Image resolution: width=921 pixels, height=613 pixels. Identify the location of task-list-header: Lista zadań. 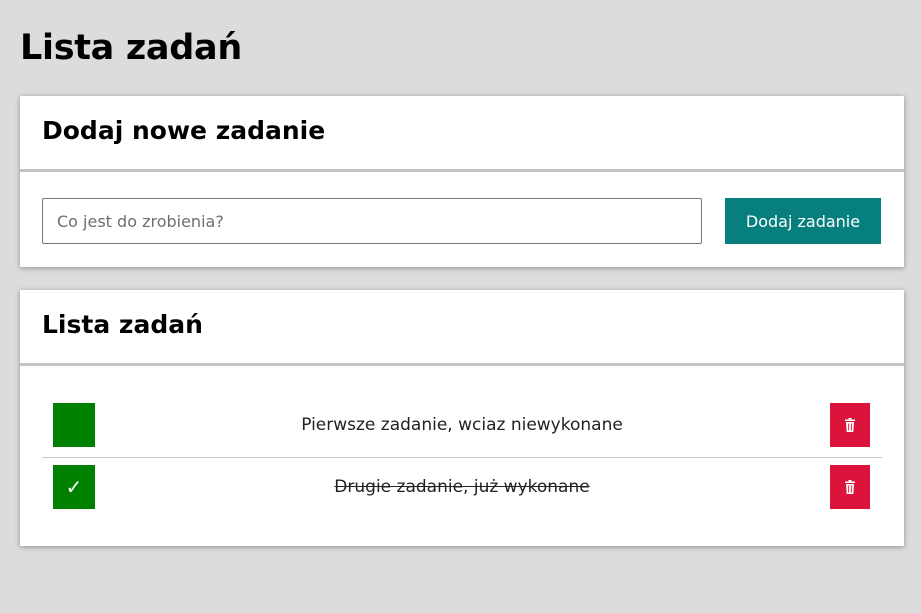
(462, 328).